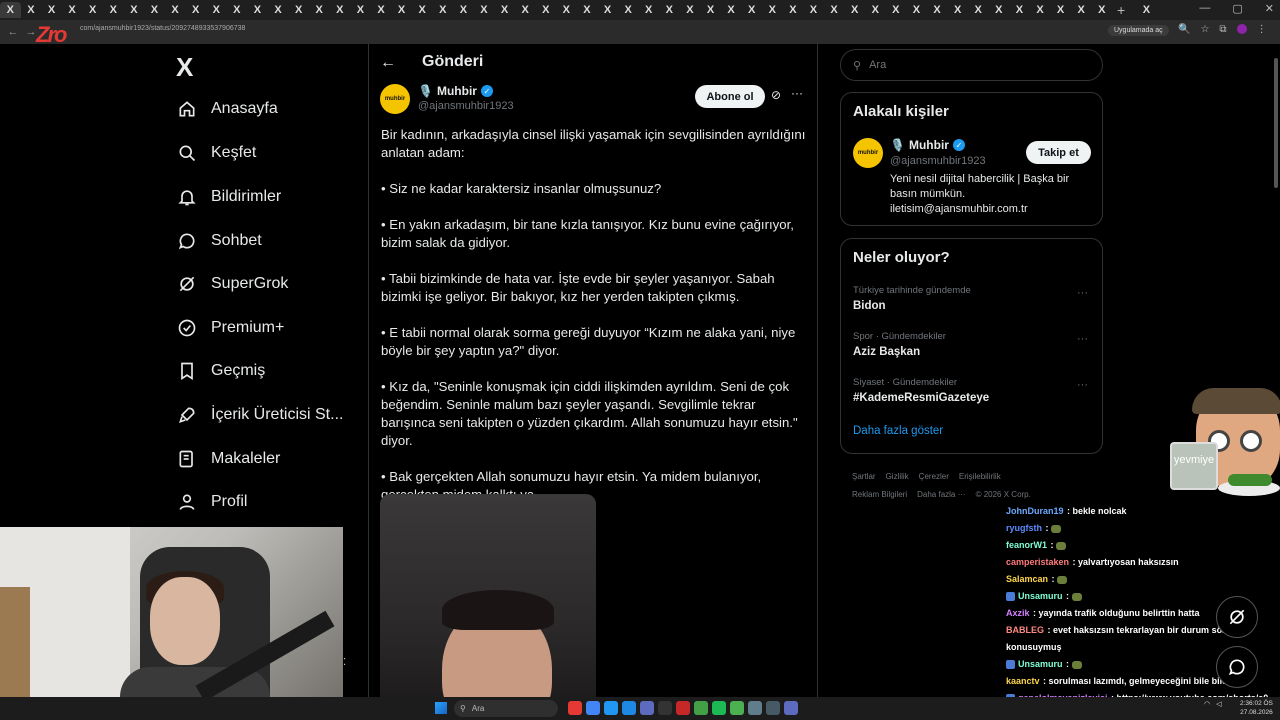 This screenshot has width=1280, height=720. Describe the element at coordinates (1035, 511) in the screenshot. I see `chat-username: JohnDuran19` at that location.